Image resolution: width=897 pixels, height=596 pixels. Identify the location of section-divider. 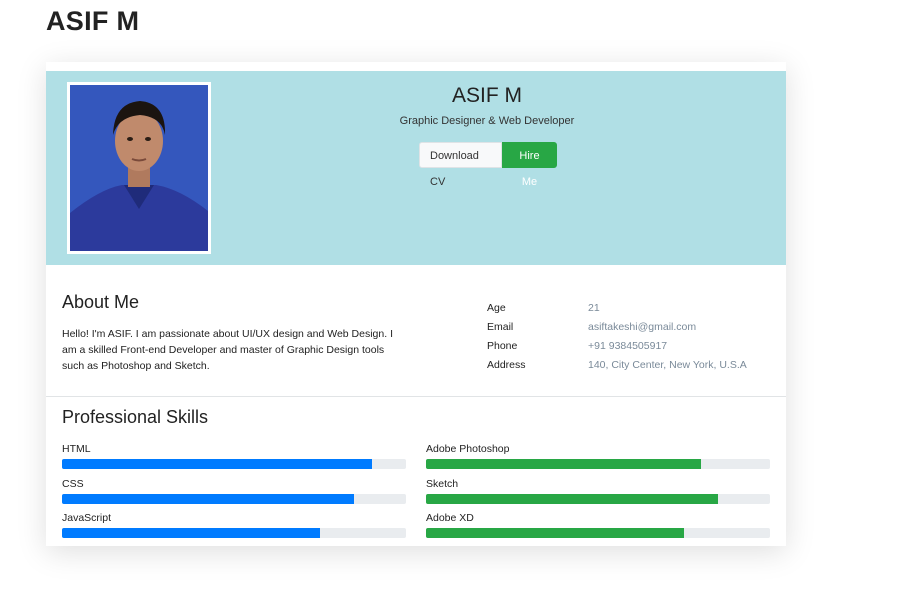
(416, 396).